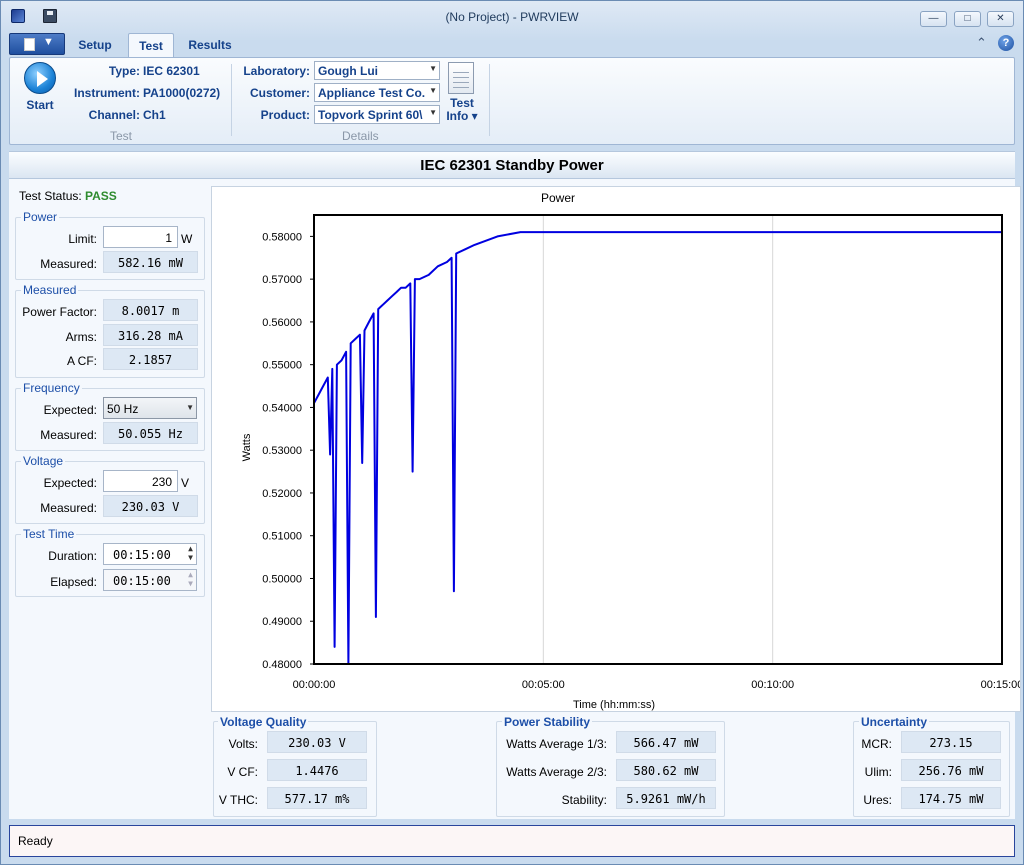 This screenshot has height=865, width=1024. I want to click on minimize-button: —, so click(933, 19).